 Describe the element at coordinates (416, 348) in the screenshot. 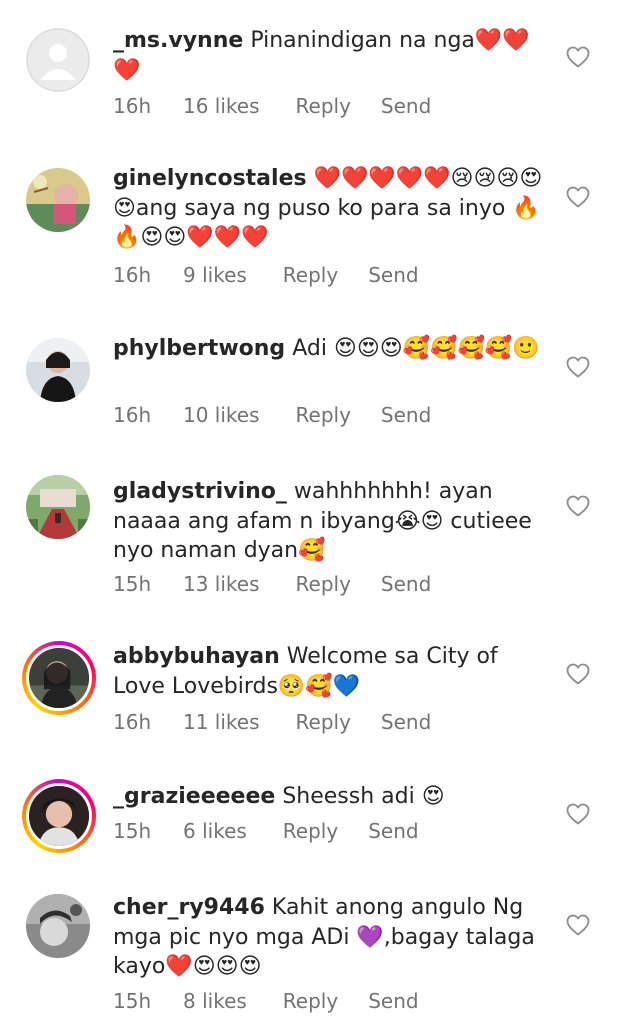

I see `comment-text: Adi 😍😍😍🥰🥰🥰🥰🙂` at that location.